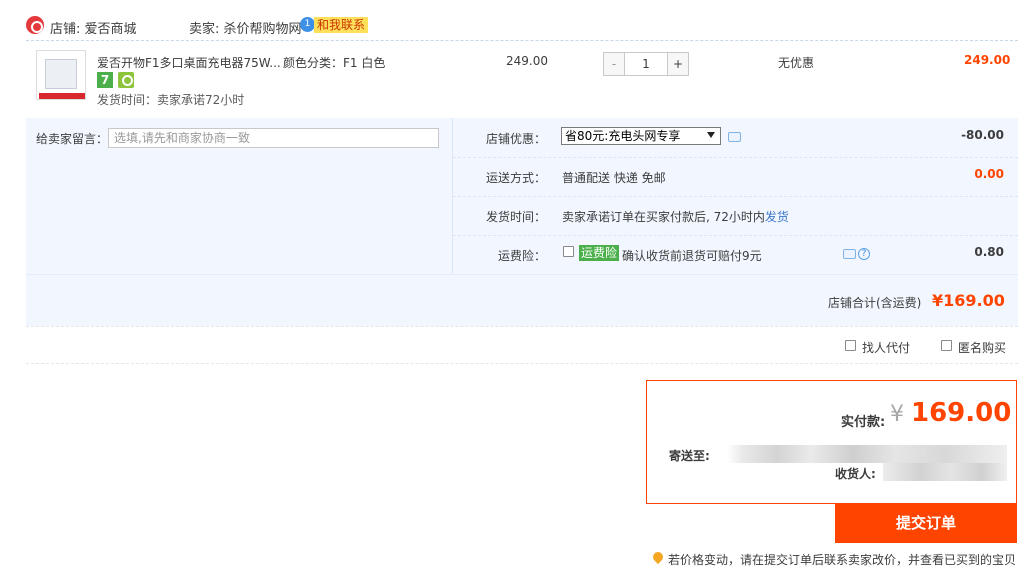  I want to click on payment-summary-box: 实付款: ¥ 169.00 寄送至: 收货人:, so click(831, 442).